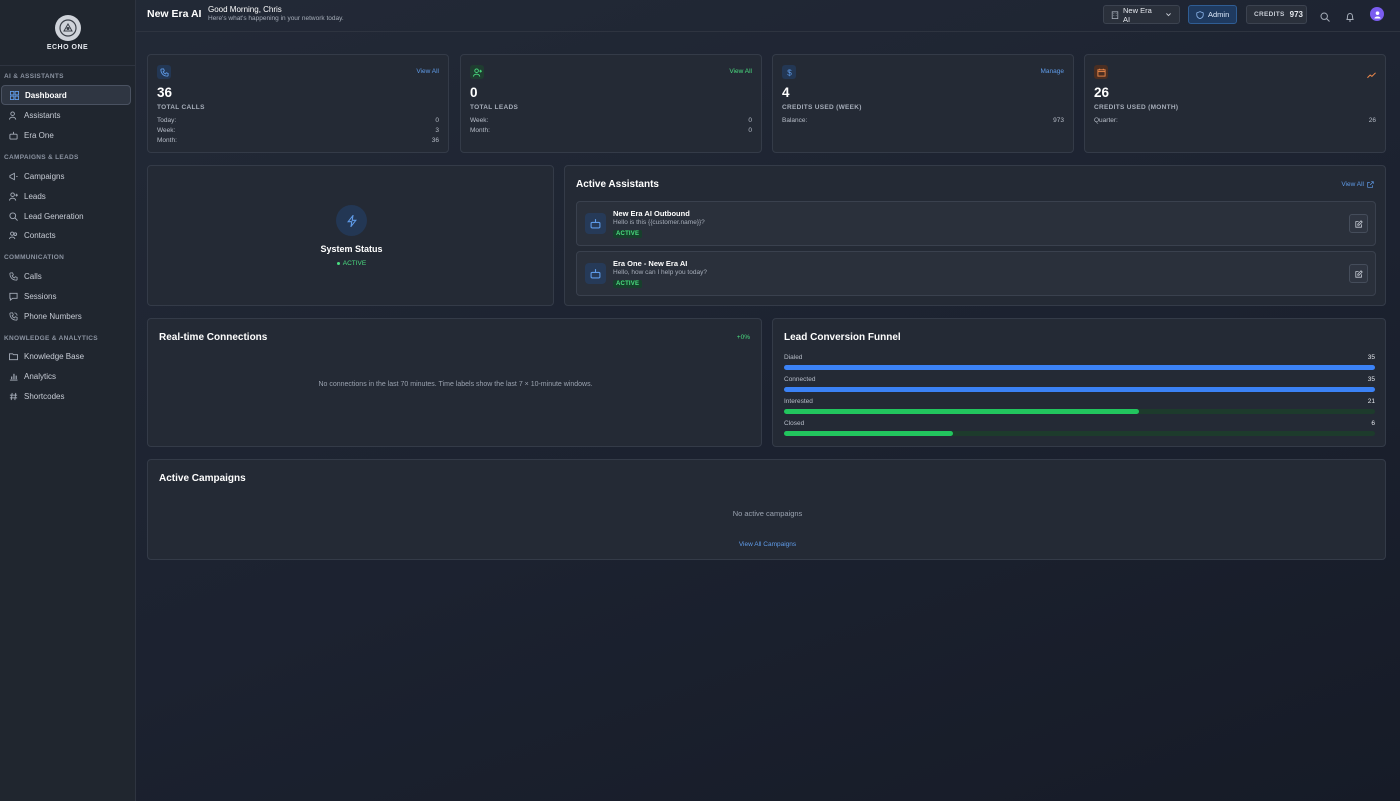  Describe the element at coordinates (650, 263) in the screenshot. I see `assistant-name: Era One - New Era AI` at that location.